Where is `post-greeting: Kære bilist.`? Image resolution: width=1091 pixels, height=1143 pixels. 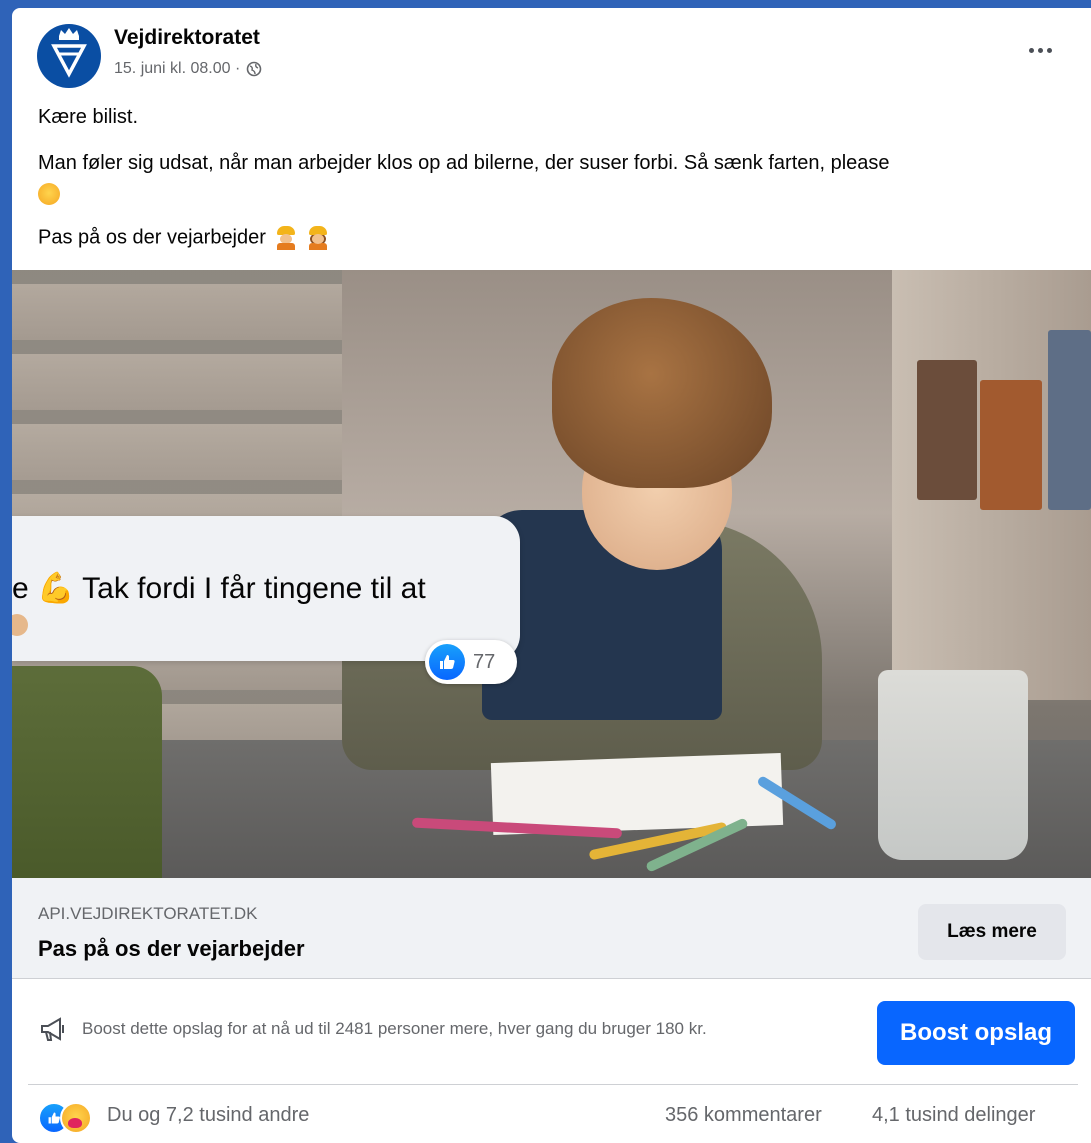
post-greeting: Kære bilist. is located at coordinates (88, 117).